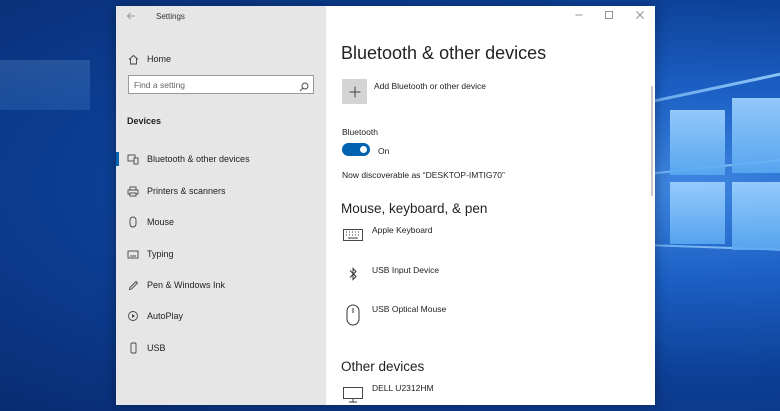 This screenshot has width=780, height=411. I want to click on add-device-button, so click(354, 91).